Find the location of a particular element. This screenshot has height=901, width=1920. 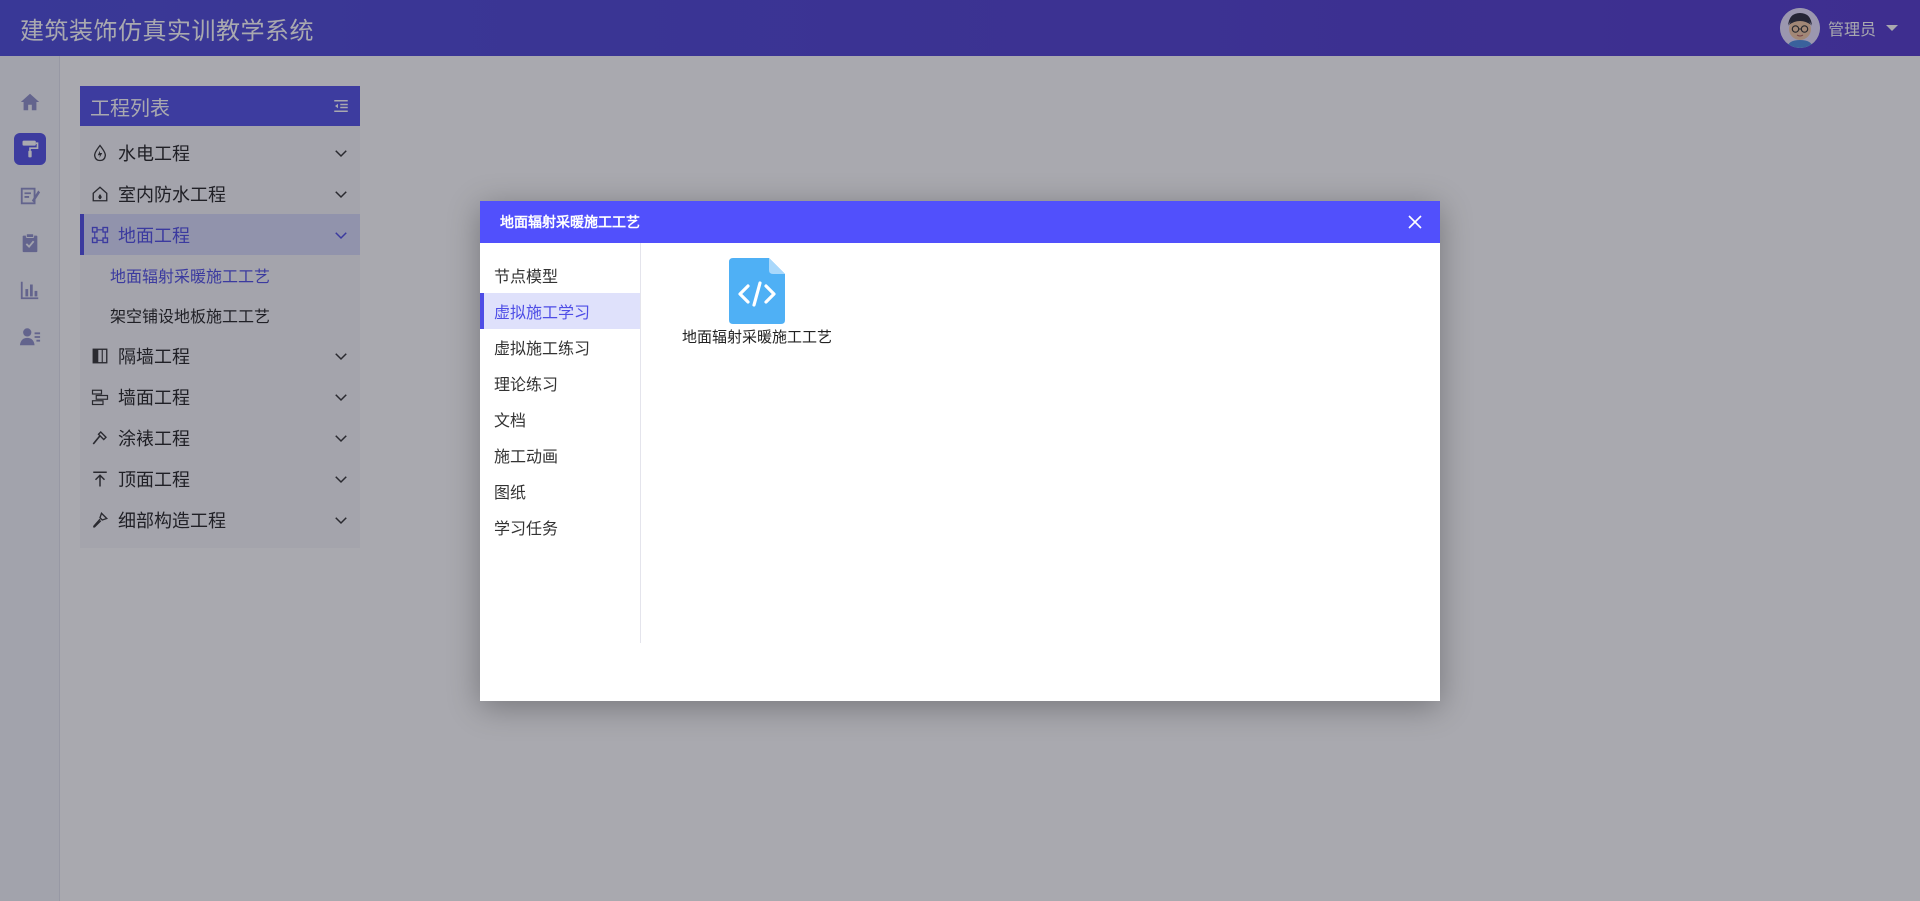

file-name: 地面辐射采暖施工工艺 is located at coordinates (757, 336).